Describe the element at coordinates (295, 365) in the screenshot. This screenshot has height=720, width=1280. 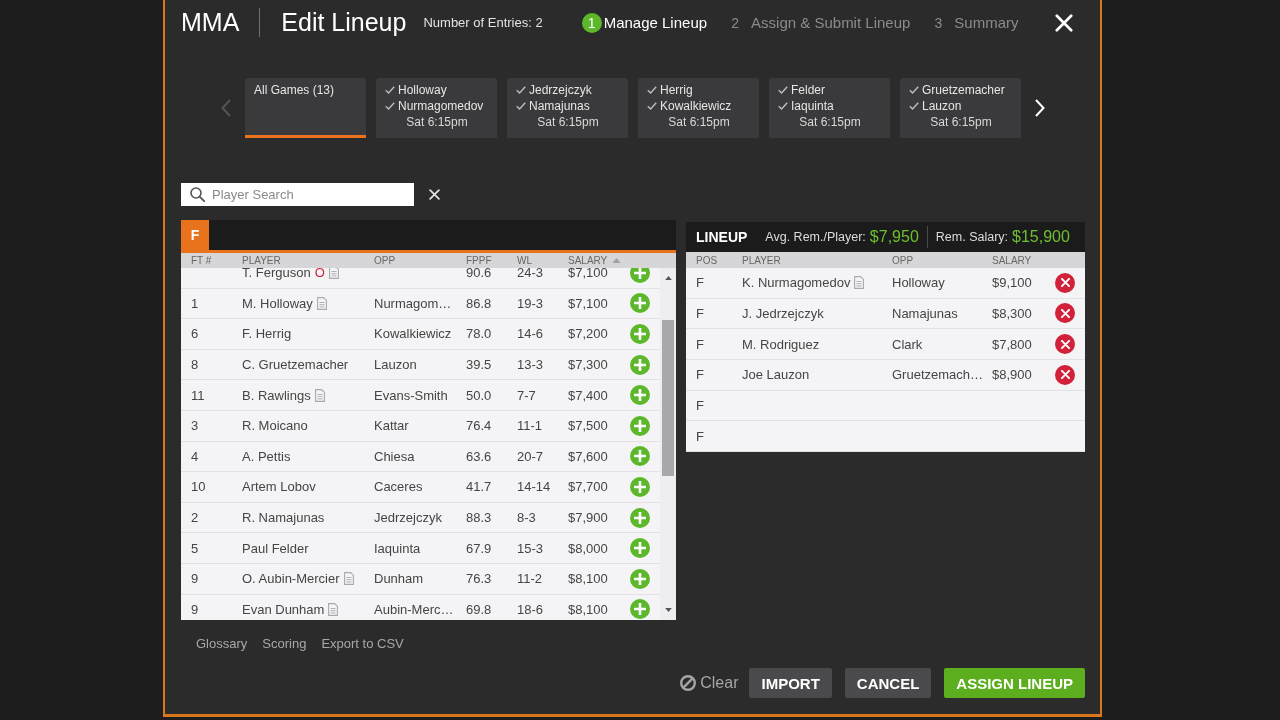
I see `player-name: C. Gruetzemacher` at that location.